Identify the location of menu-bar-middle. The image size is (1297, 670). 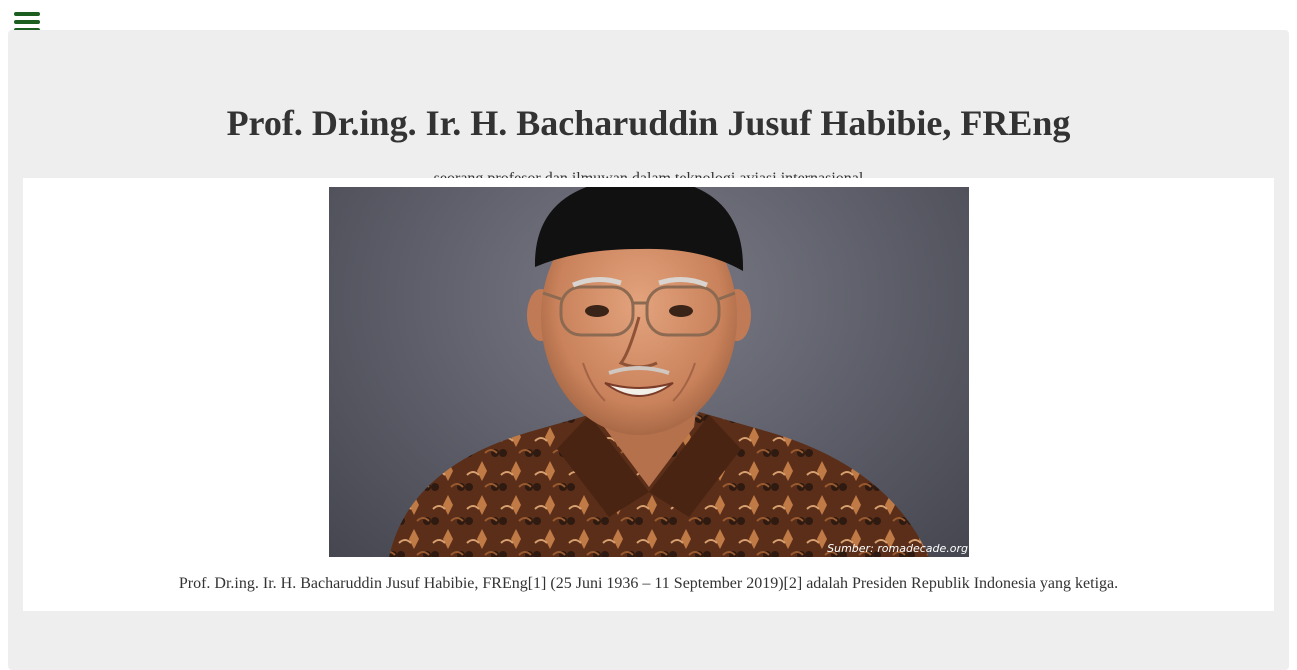
(27, 22).